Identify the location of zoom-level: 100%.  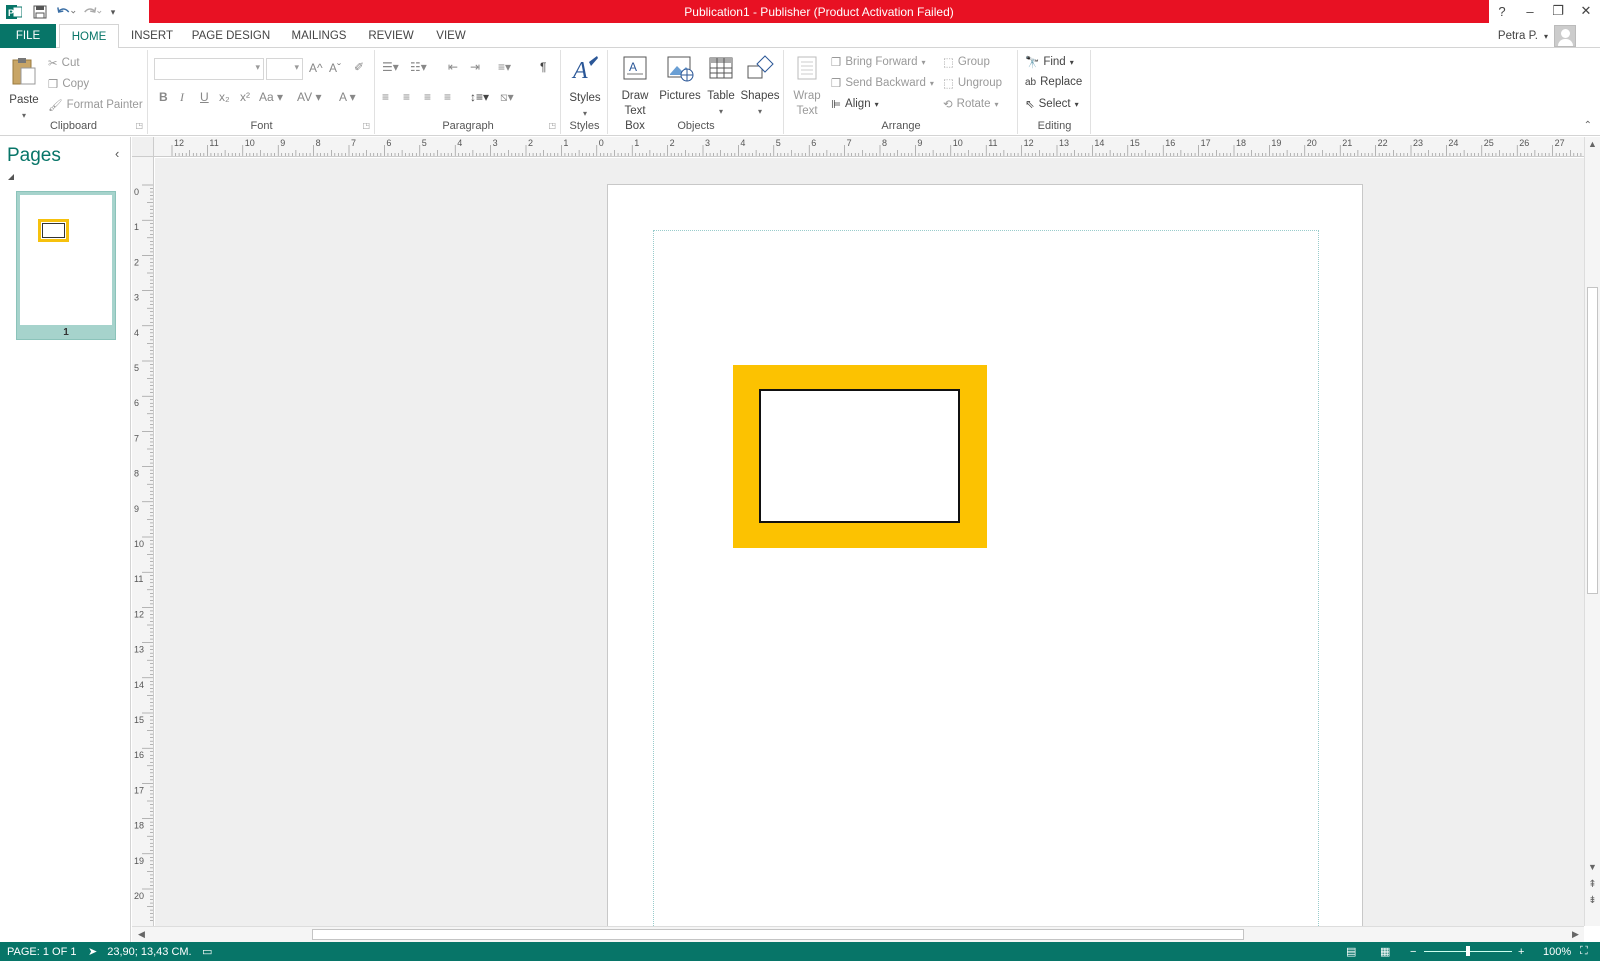
(1557, 951).